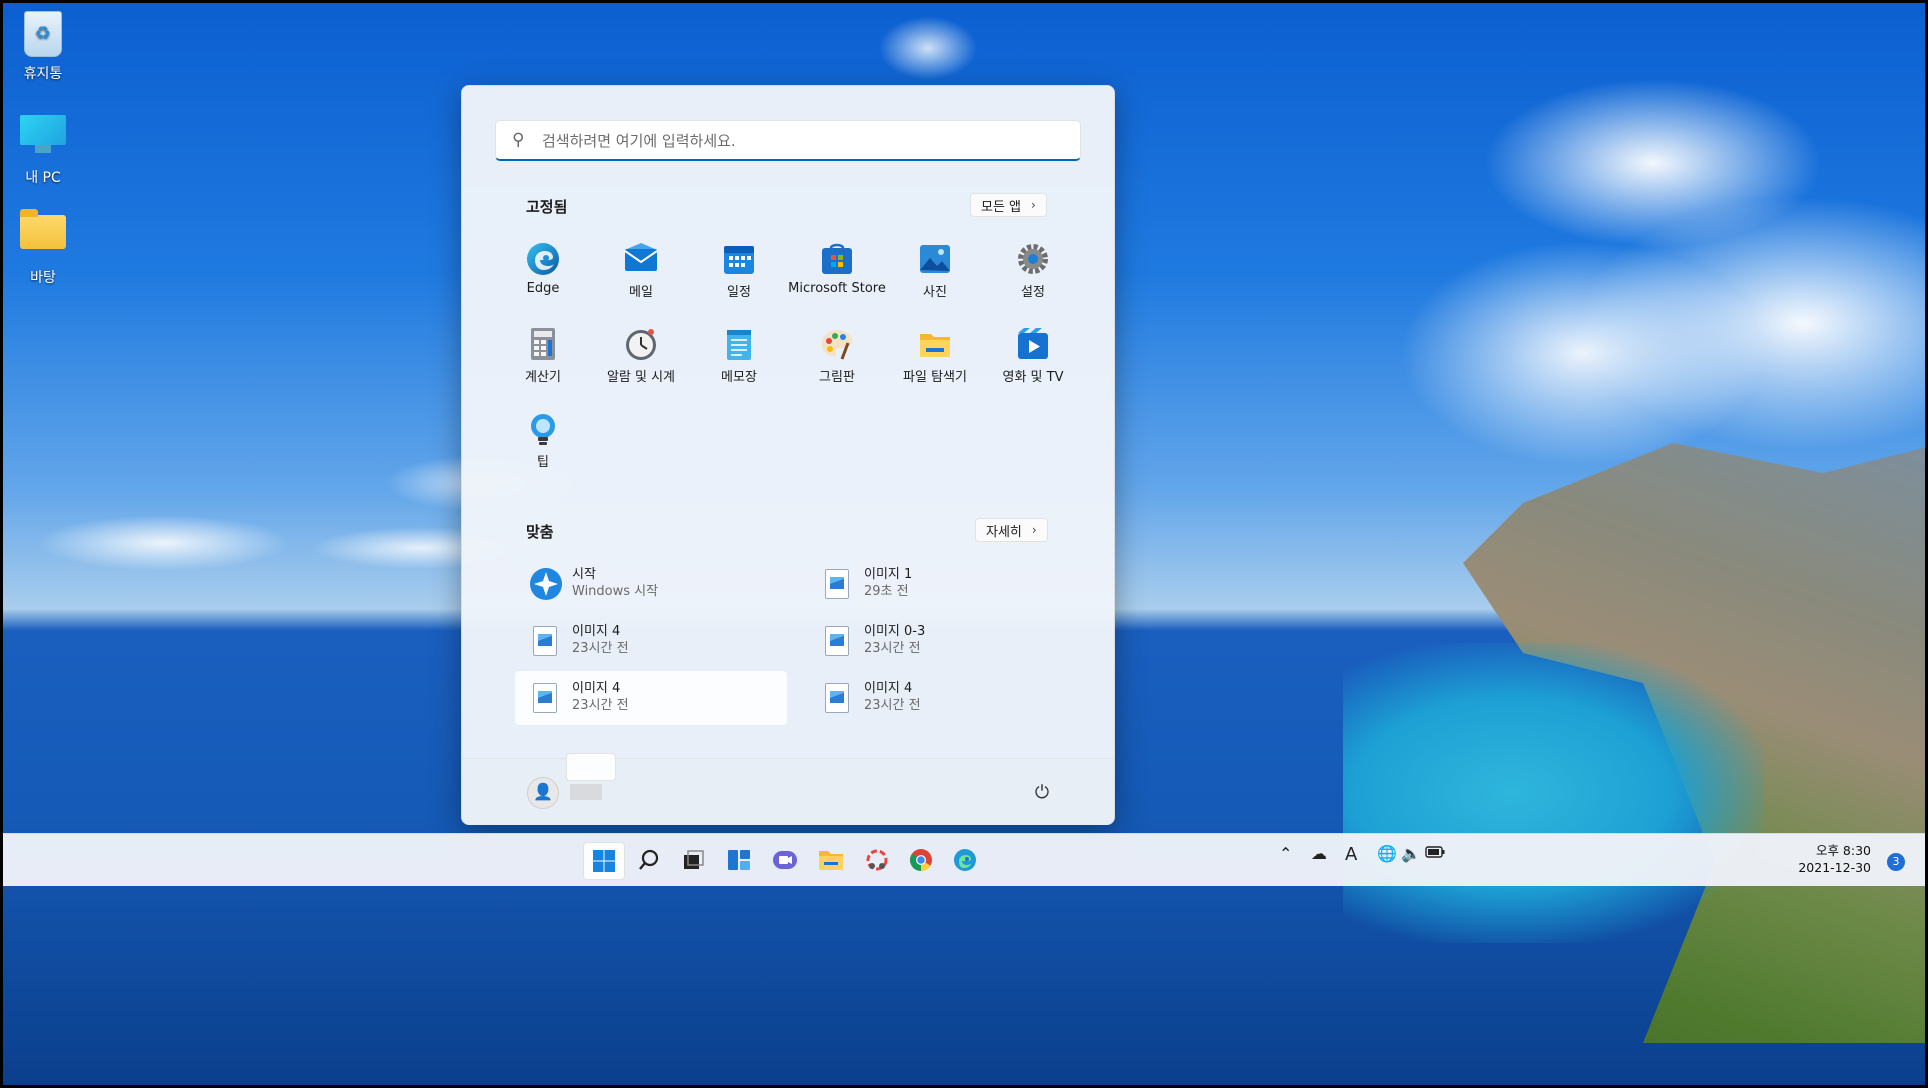 The image size is (1928, 1088). I want to click on app-label: 설정, so click(1033, 292).